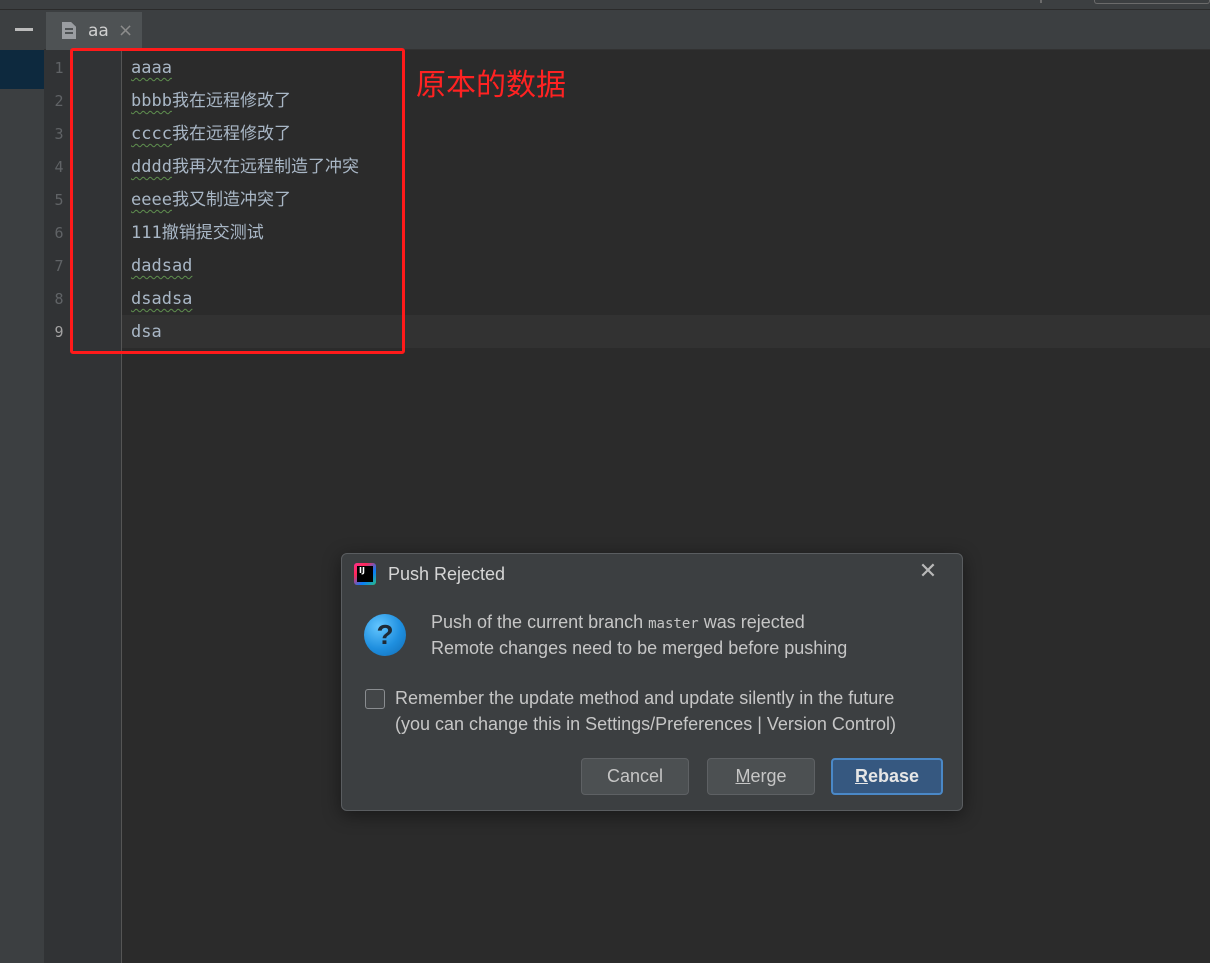 The image size is (1210, 963). I want to click on line-number: 2, so click(59, 101).